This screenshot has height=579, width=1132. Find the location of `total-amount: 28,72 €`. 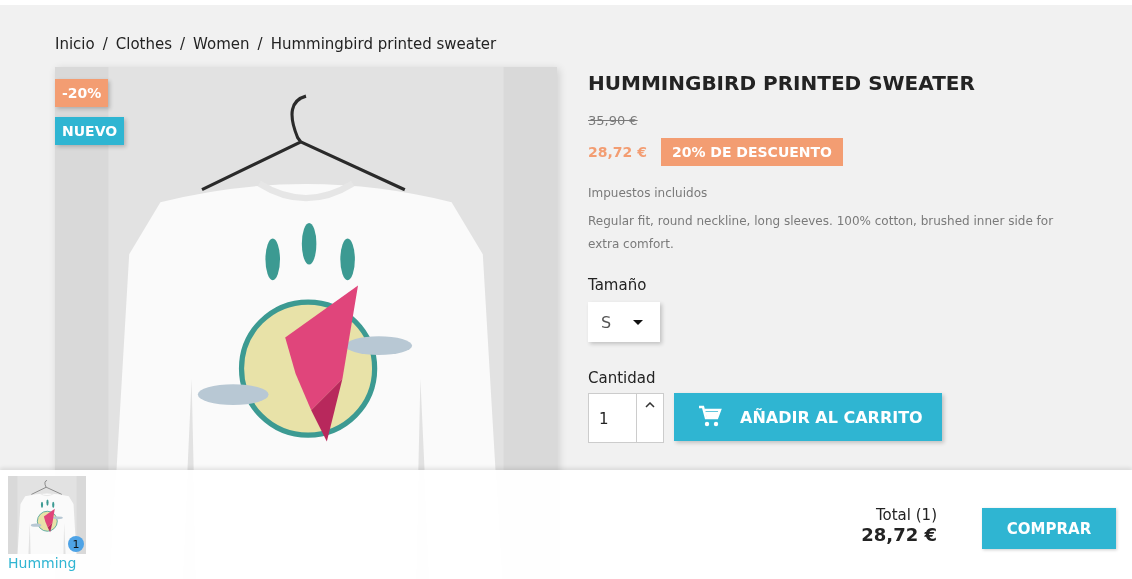

total-amount: 28,72 € is located at coordinates (899, 534).